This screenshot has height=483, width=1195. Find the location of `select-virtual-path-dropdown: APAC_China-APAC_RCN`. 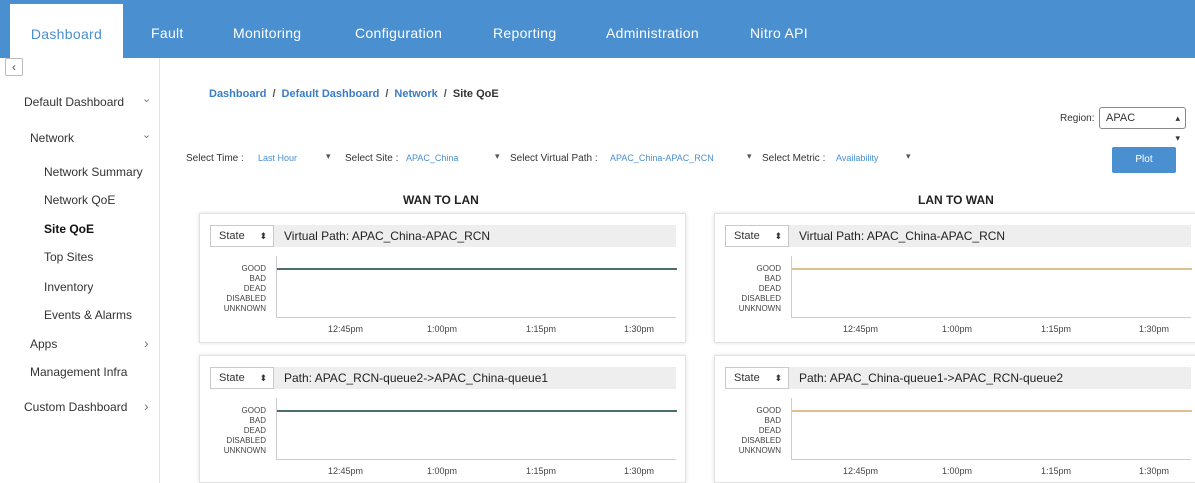

select-virtual-path-dropdown: APAC_China-APAC_RCN is located at coordinates (662, 158).